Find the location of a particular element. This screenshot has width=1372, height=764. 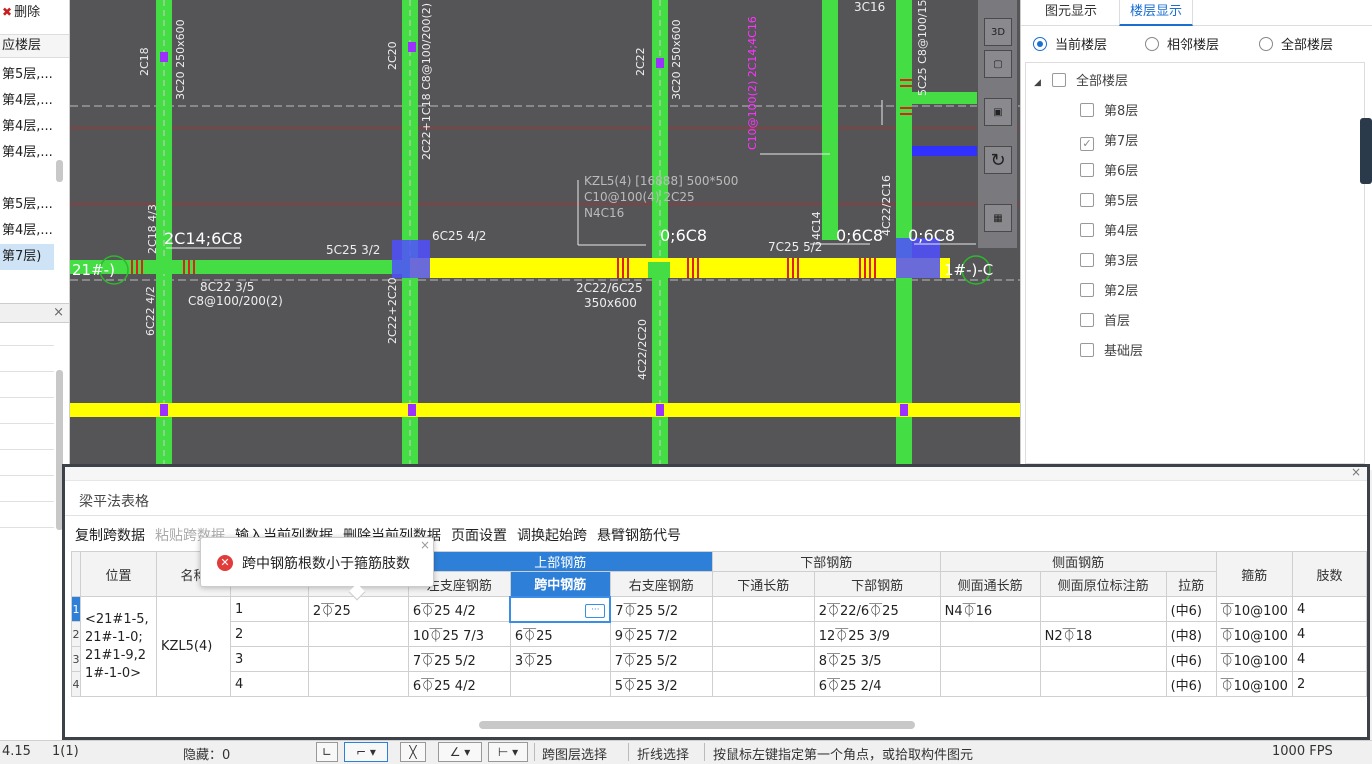

top-mid-cell-active: ··· is located at coordinates (560, 609).